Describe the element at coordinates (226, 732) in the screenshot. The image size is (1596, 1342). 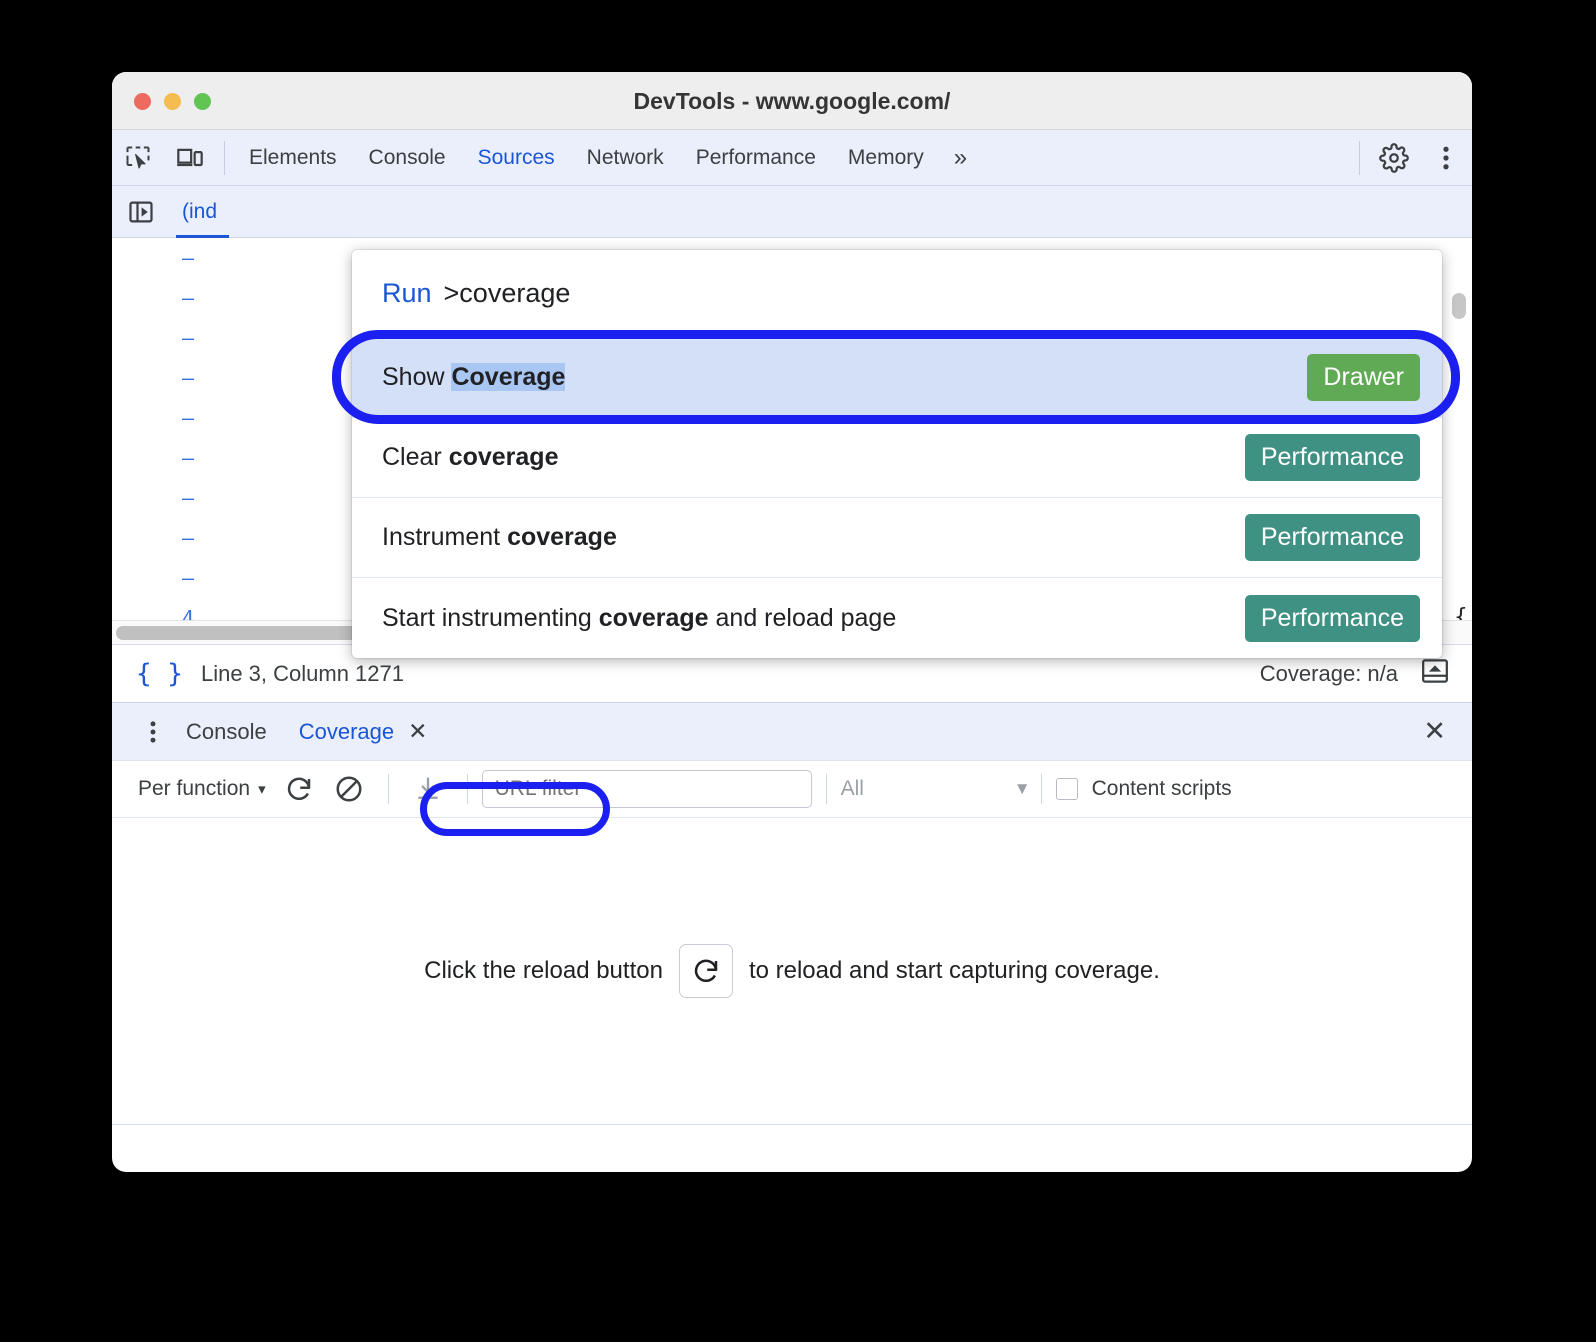
I see `drawer-tab-console: Console` at that location.